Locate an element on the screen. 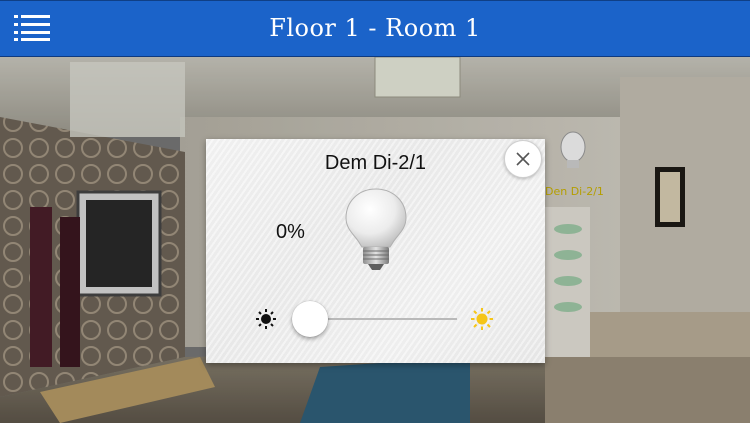  sun-dark-icon is located at coordinates (266, 319).